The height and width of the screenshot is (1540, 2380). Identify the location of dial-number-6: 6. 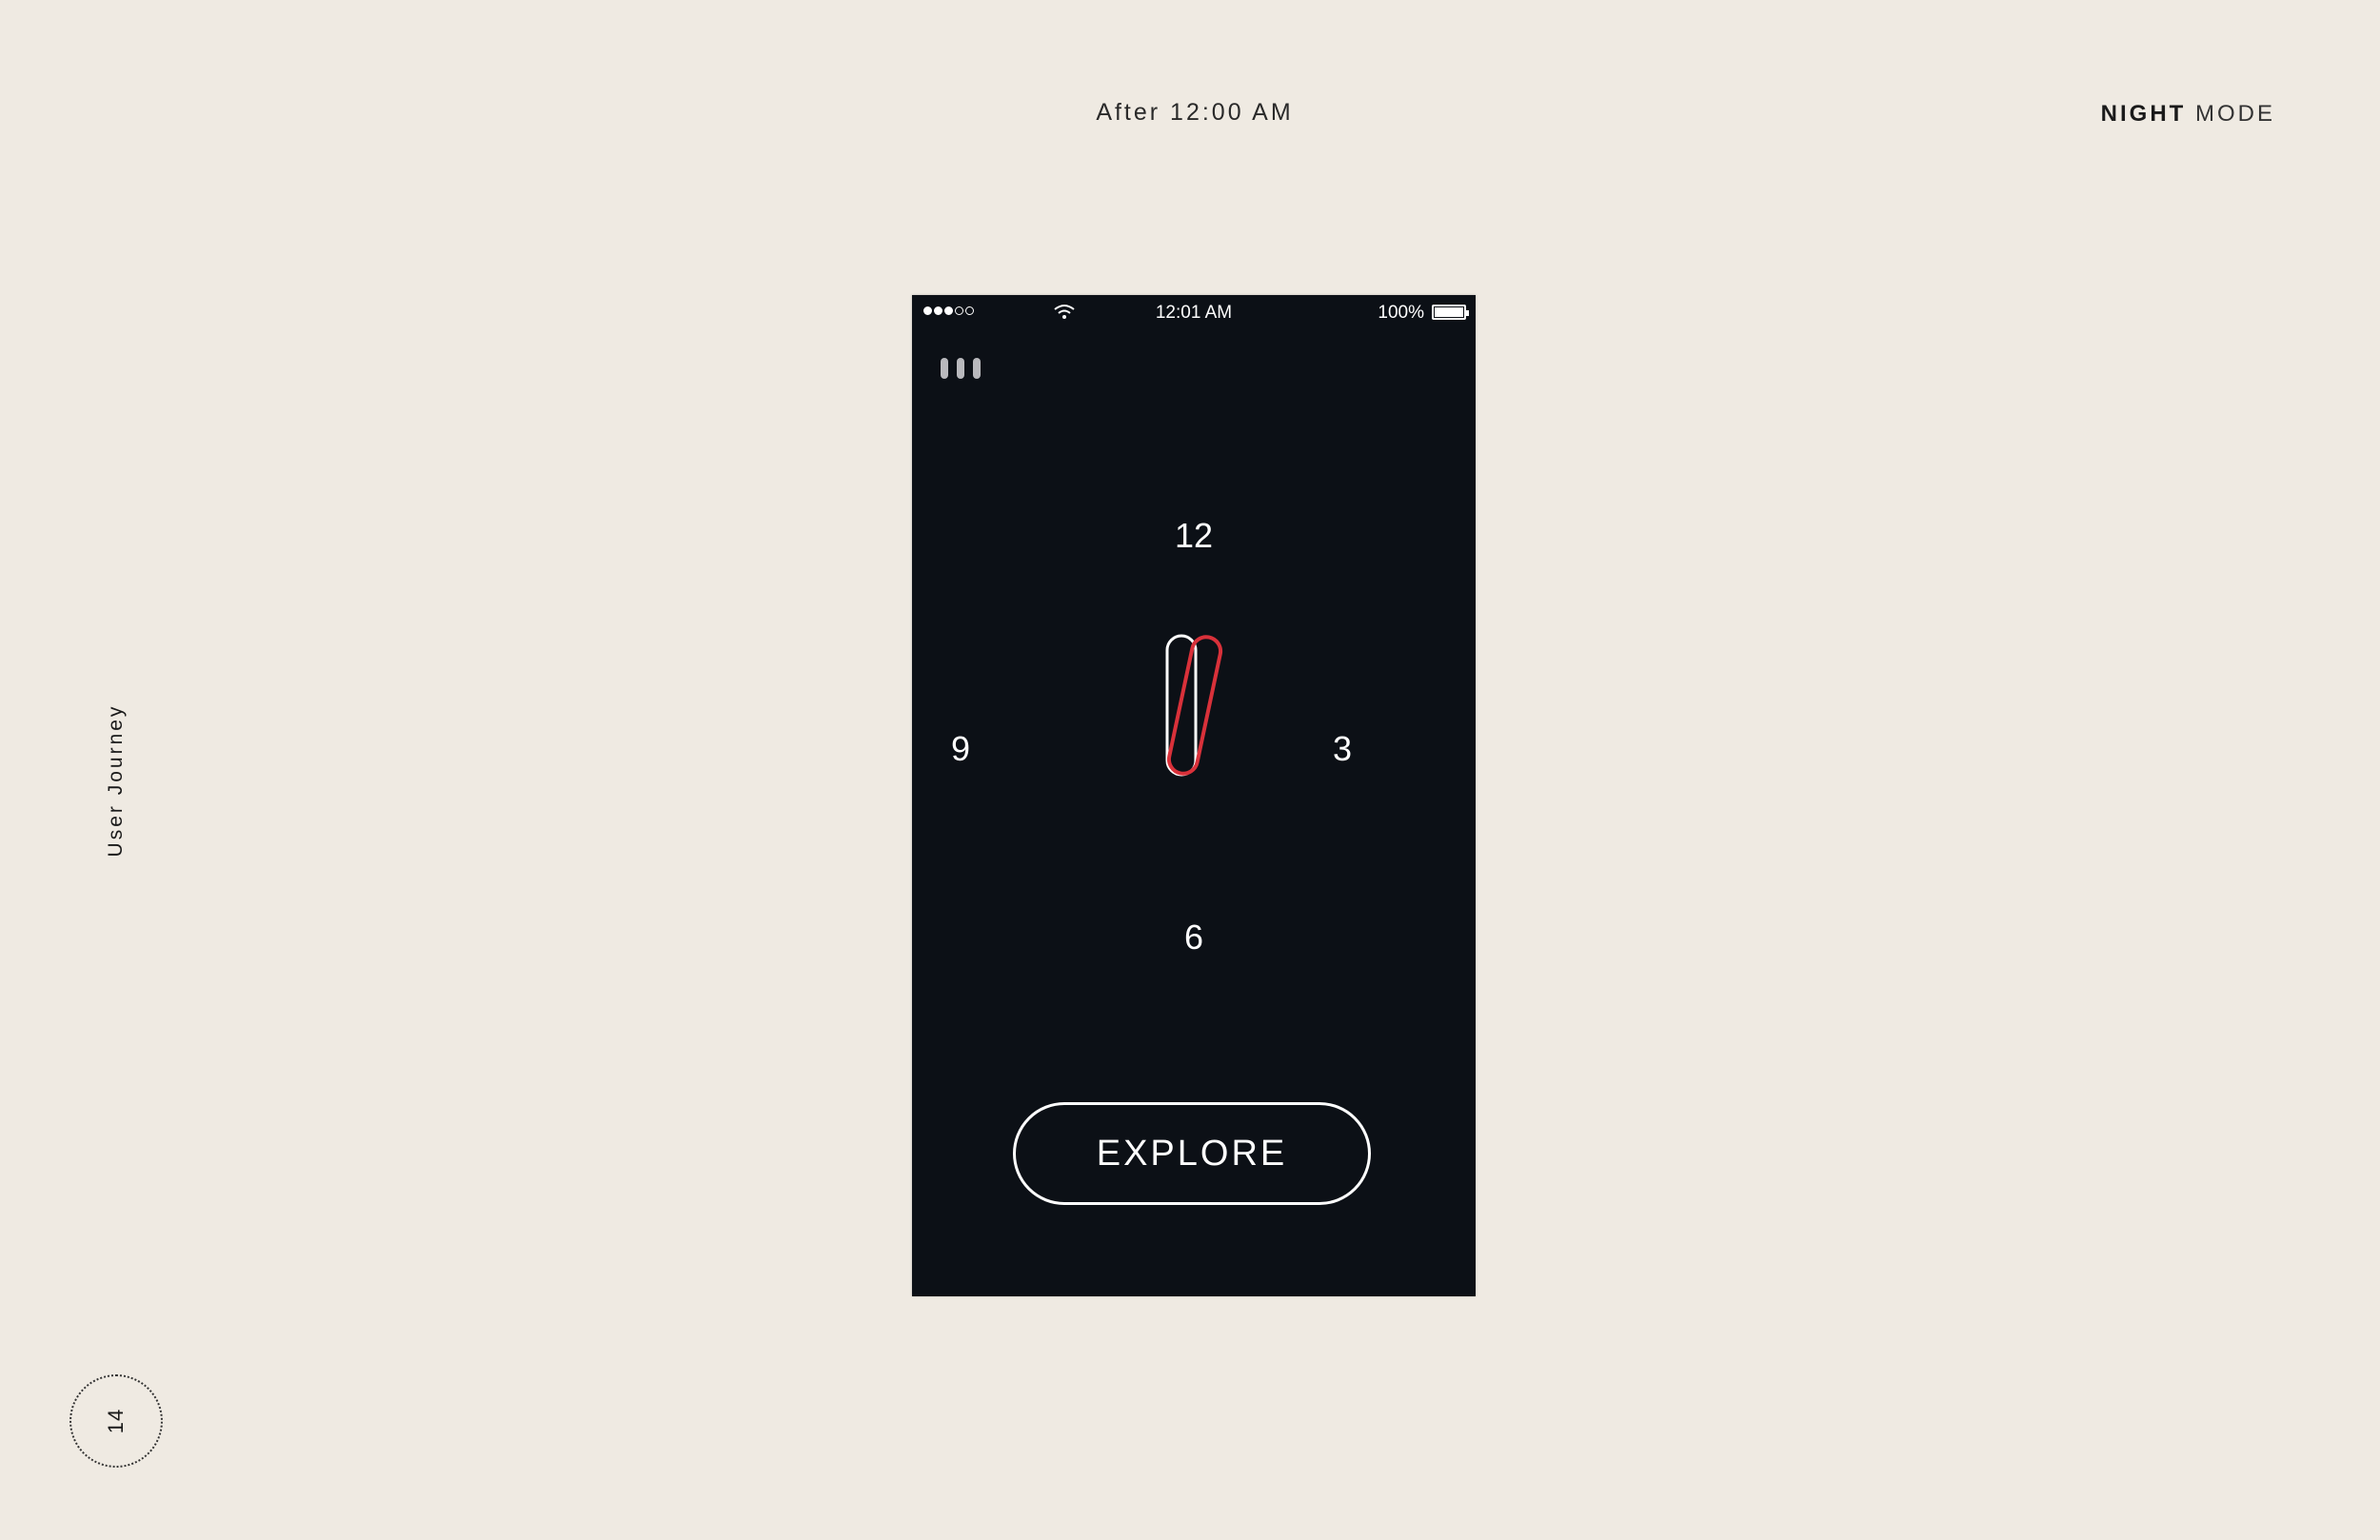
(1193, 937).